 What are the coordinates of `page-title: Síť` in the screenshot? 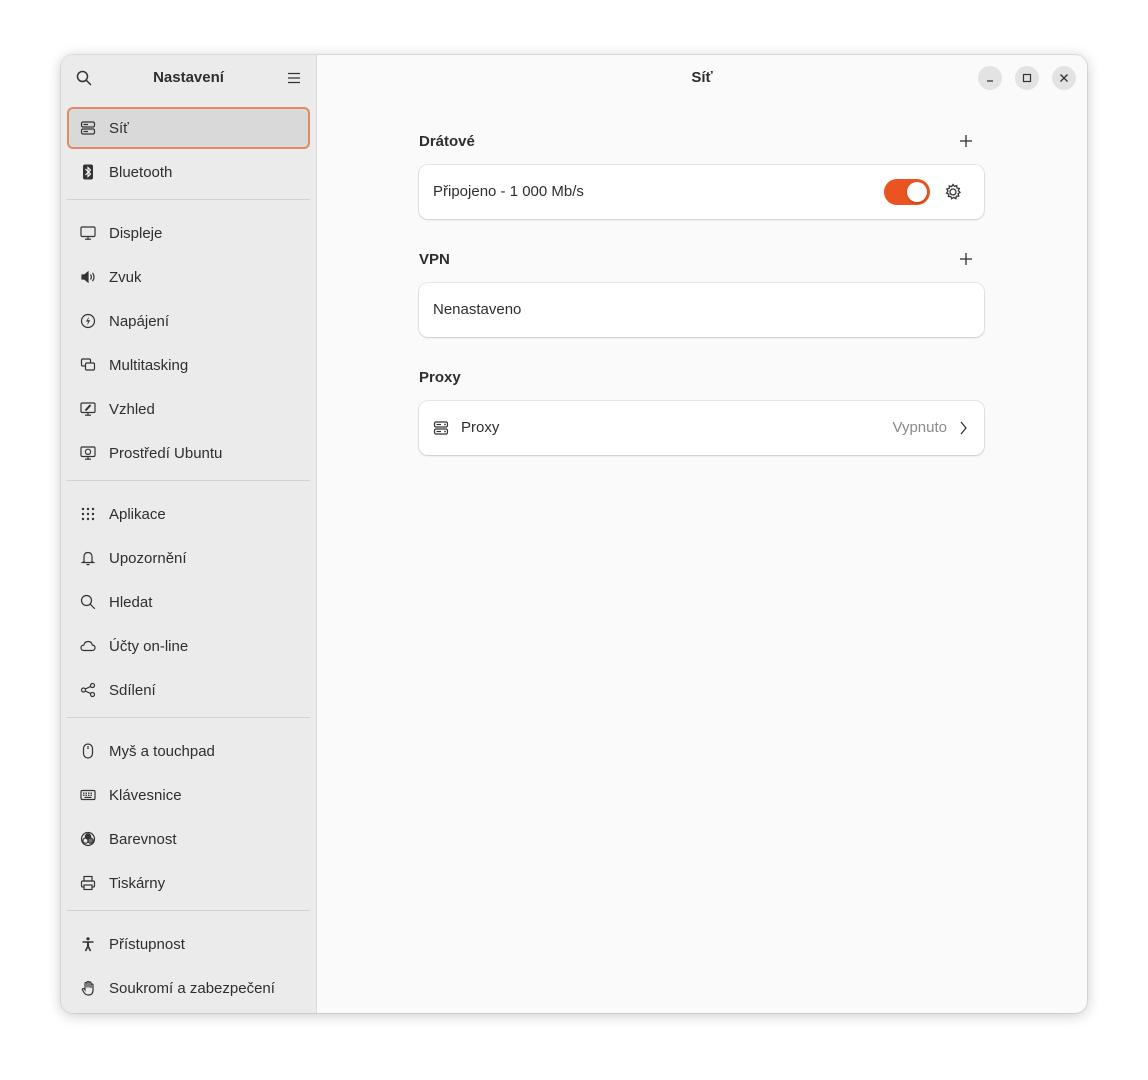 It's located at (702, 77).